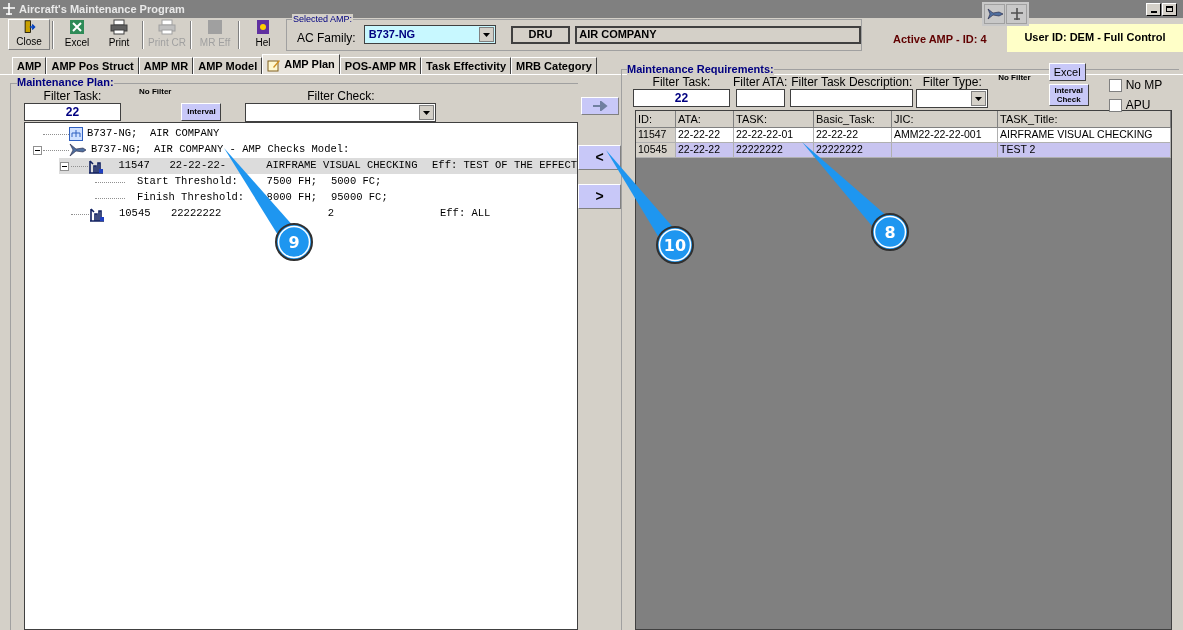 Image resolution: width=1183 pixels, height=630 pixels. What do you see at coordinates (1095, 37) in the screenshot?
I see `user-status: User ID: DEM - Full Control` at bounding box center [1095, 37].